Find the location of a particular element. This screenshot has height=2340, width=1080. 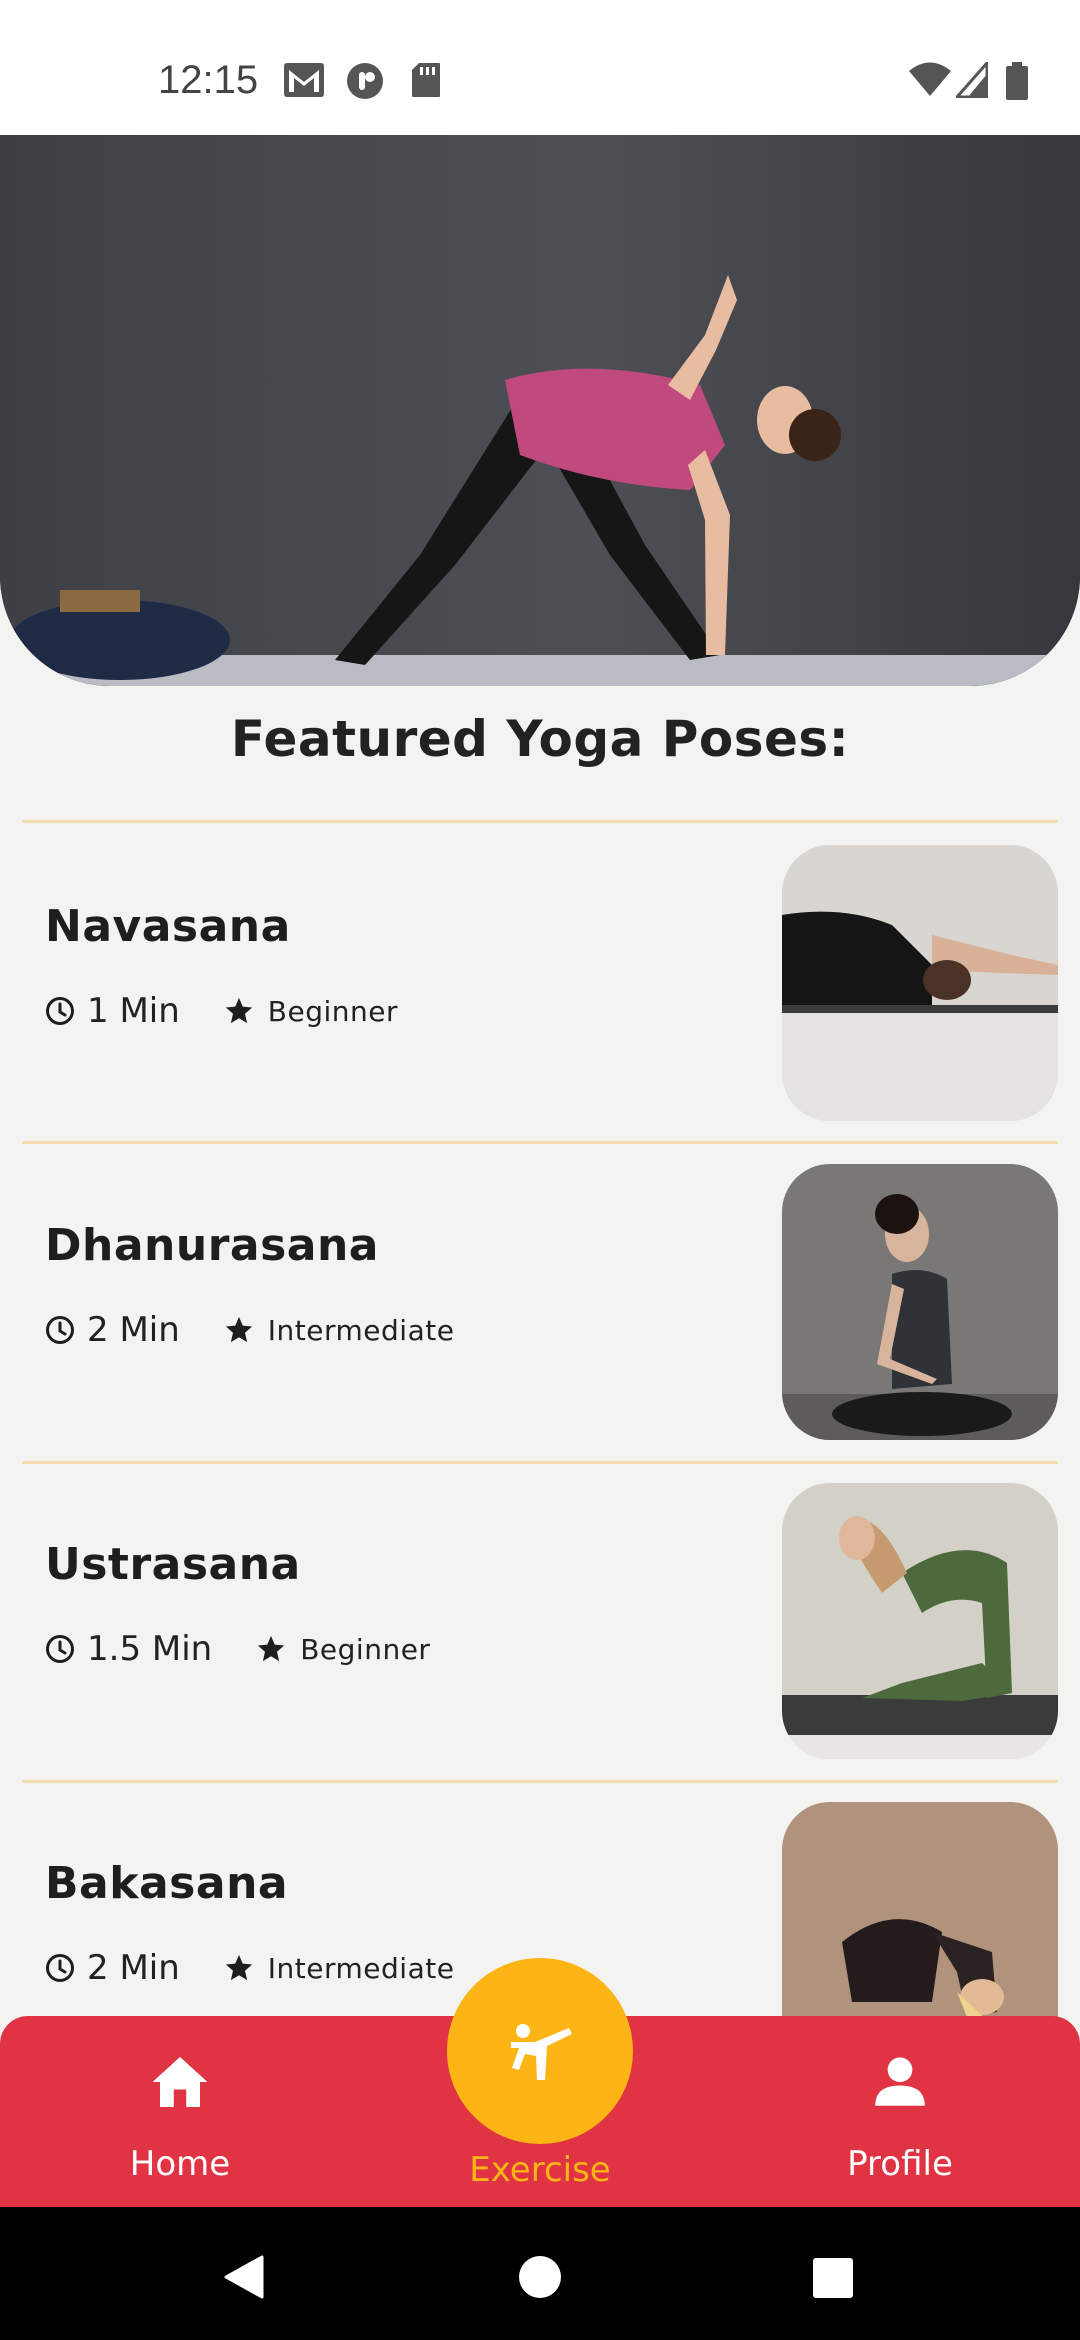

back-icon is located at coordinates (243, 2277).